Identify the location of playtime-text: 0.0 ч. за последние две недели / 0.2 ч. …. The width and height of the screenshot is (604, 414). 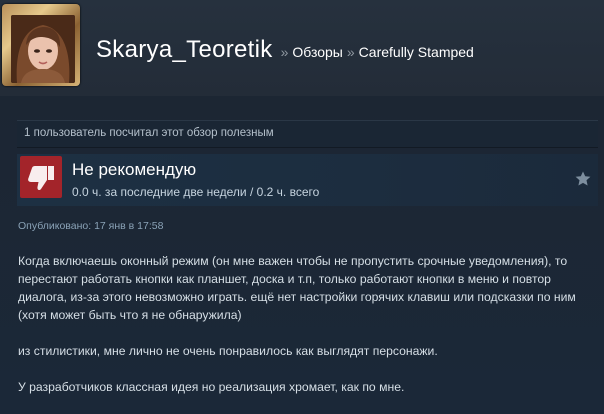
(196, 192).